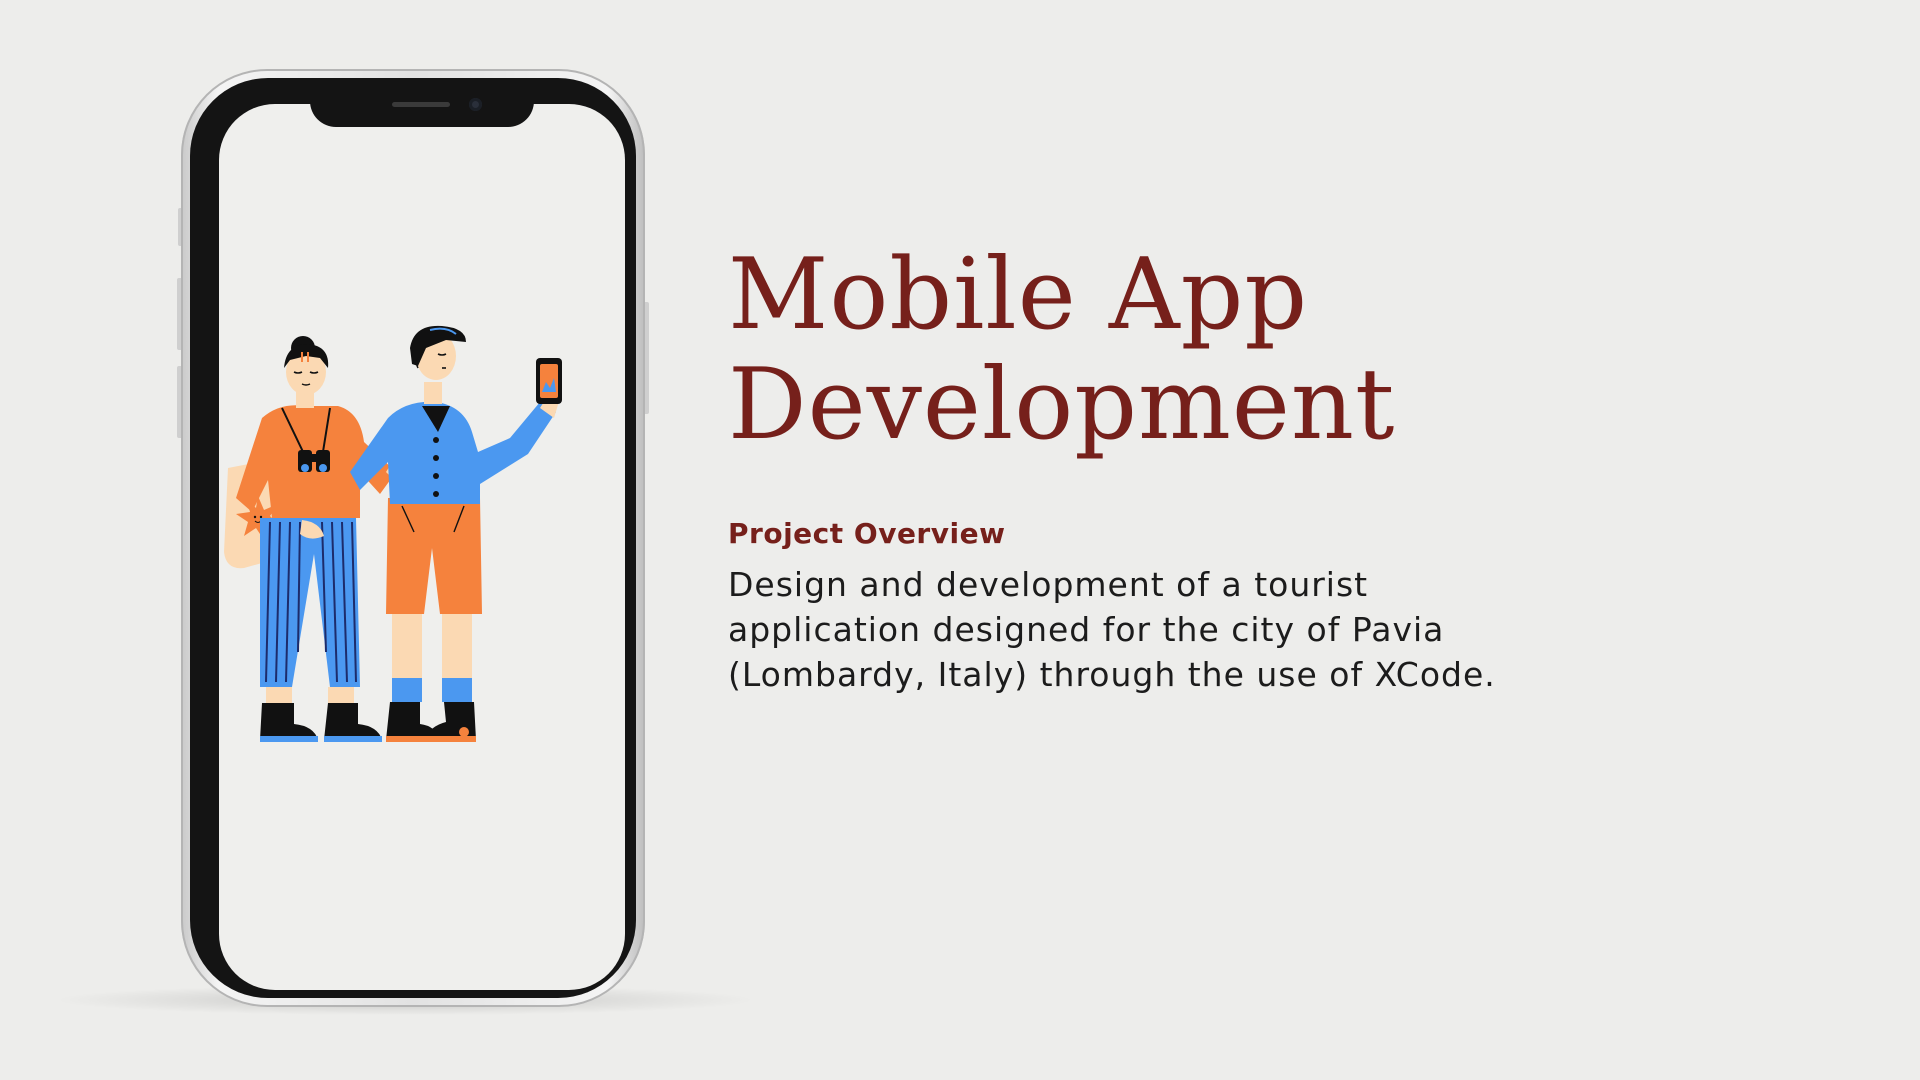 Image resolution: width=1920 pixels, height=1080 pixels. I want to click on title-line-2: Development, so click(1062, 405).